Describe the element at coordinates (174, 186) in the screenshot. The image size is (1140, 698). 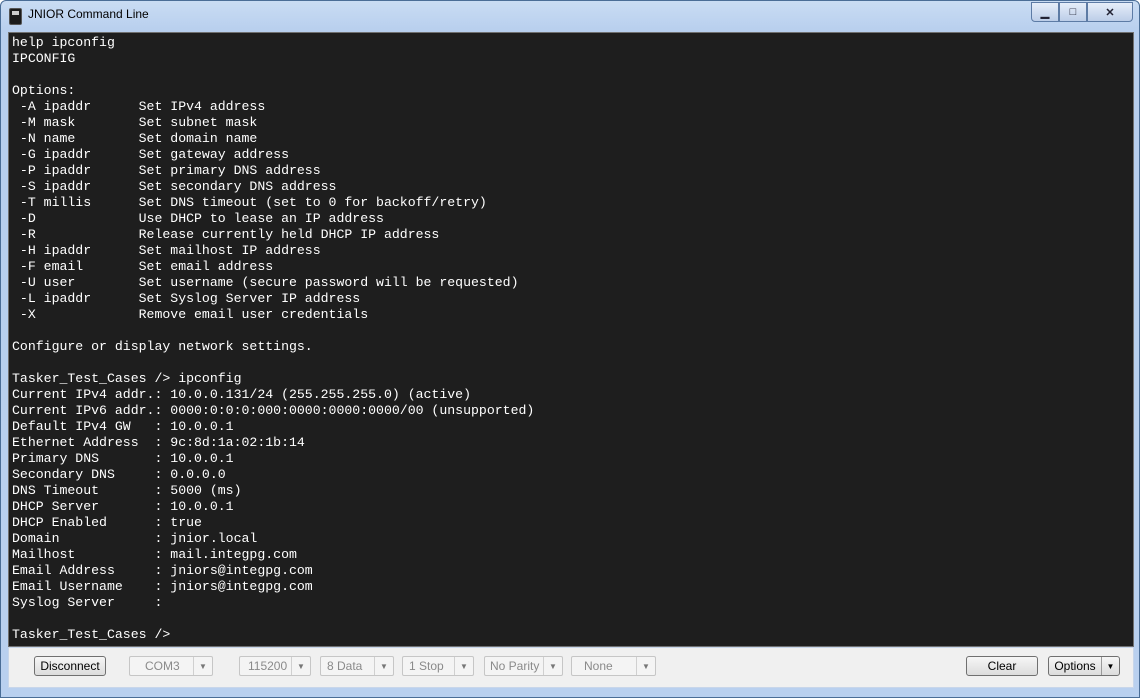
I see `terminal-line: -S ipaddr Set secondary DNS address` at that location.